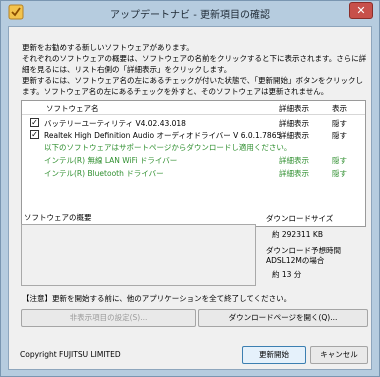 The width and height of the screenshot is (380, 377). What do you see at coordinates (193, 123) in the screenshot?
I see `software-row-battery: ✓ バッテリーユーティリティ V4.02.43.018 詳細表示 隠す` at bounding box center [193, 123].